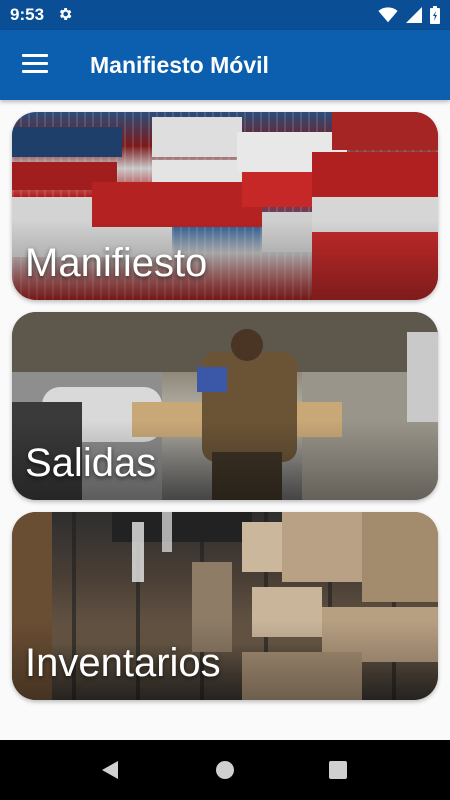 The image size is (450, 800). I want to click on home-icon, so click(225, 772).